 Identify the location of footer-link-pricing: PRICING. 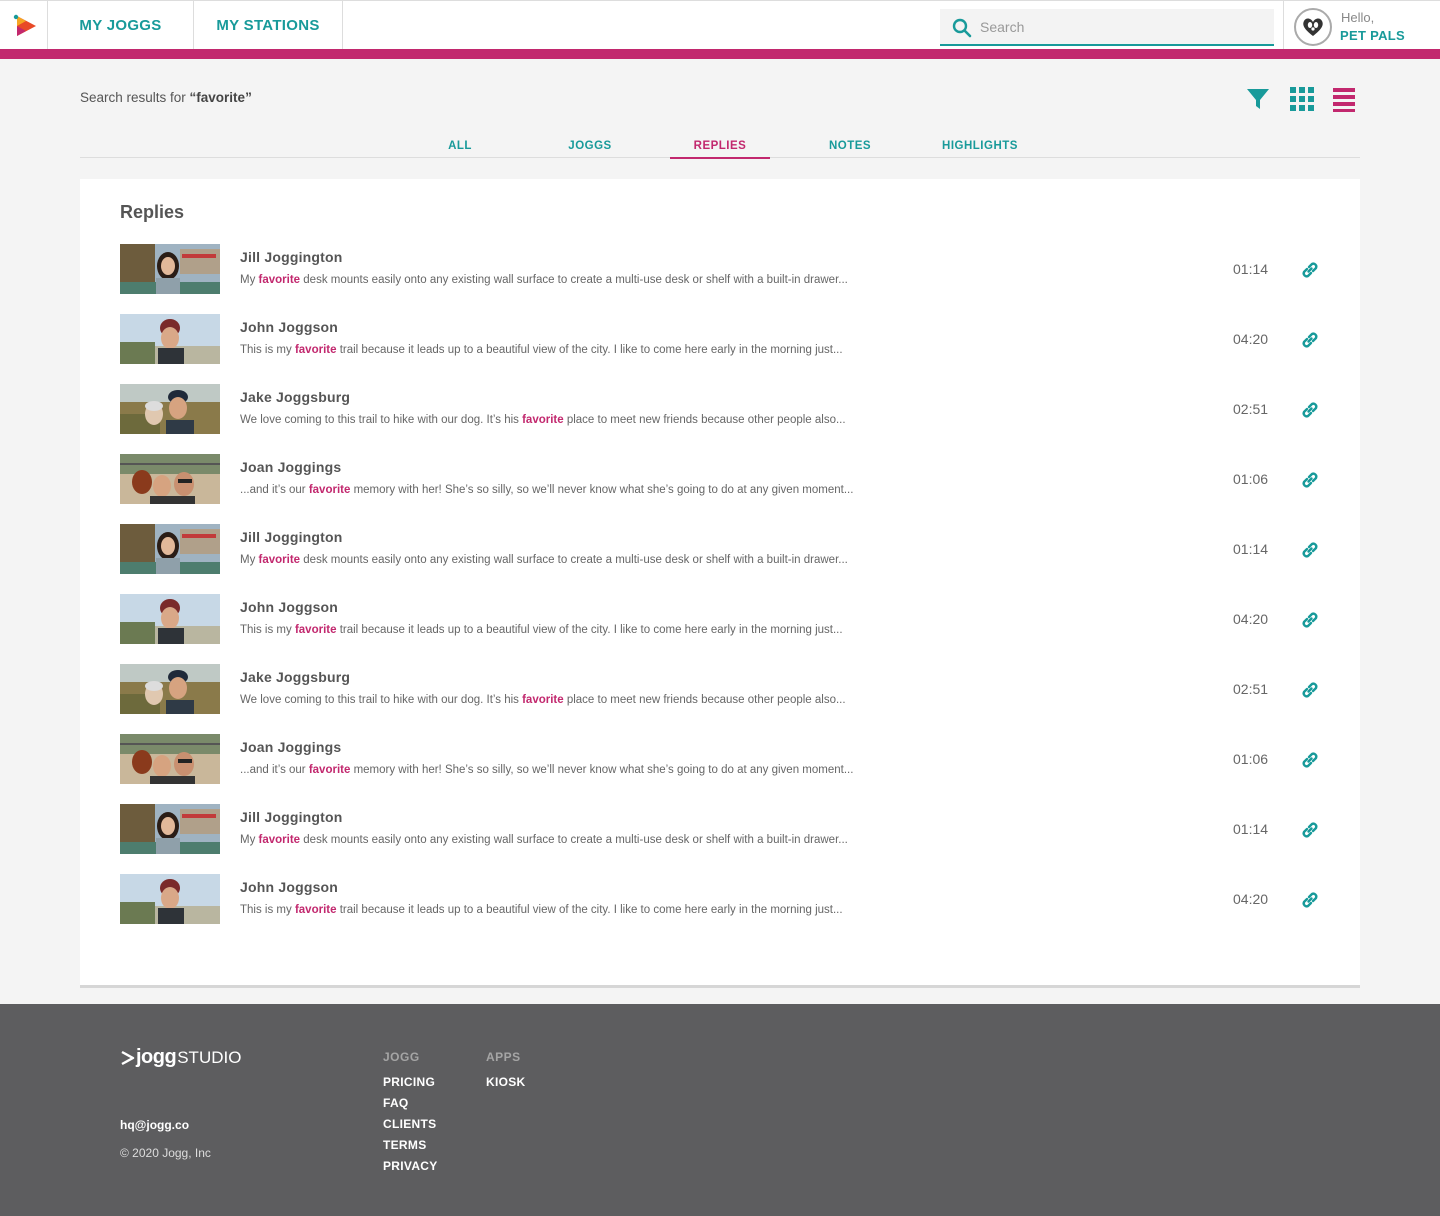
(409, 1082).